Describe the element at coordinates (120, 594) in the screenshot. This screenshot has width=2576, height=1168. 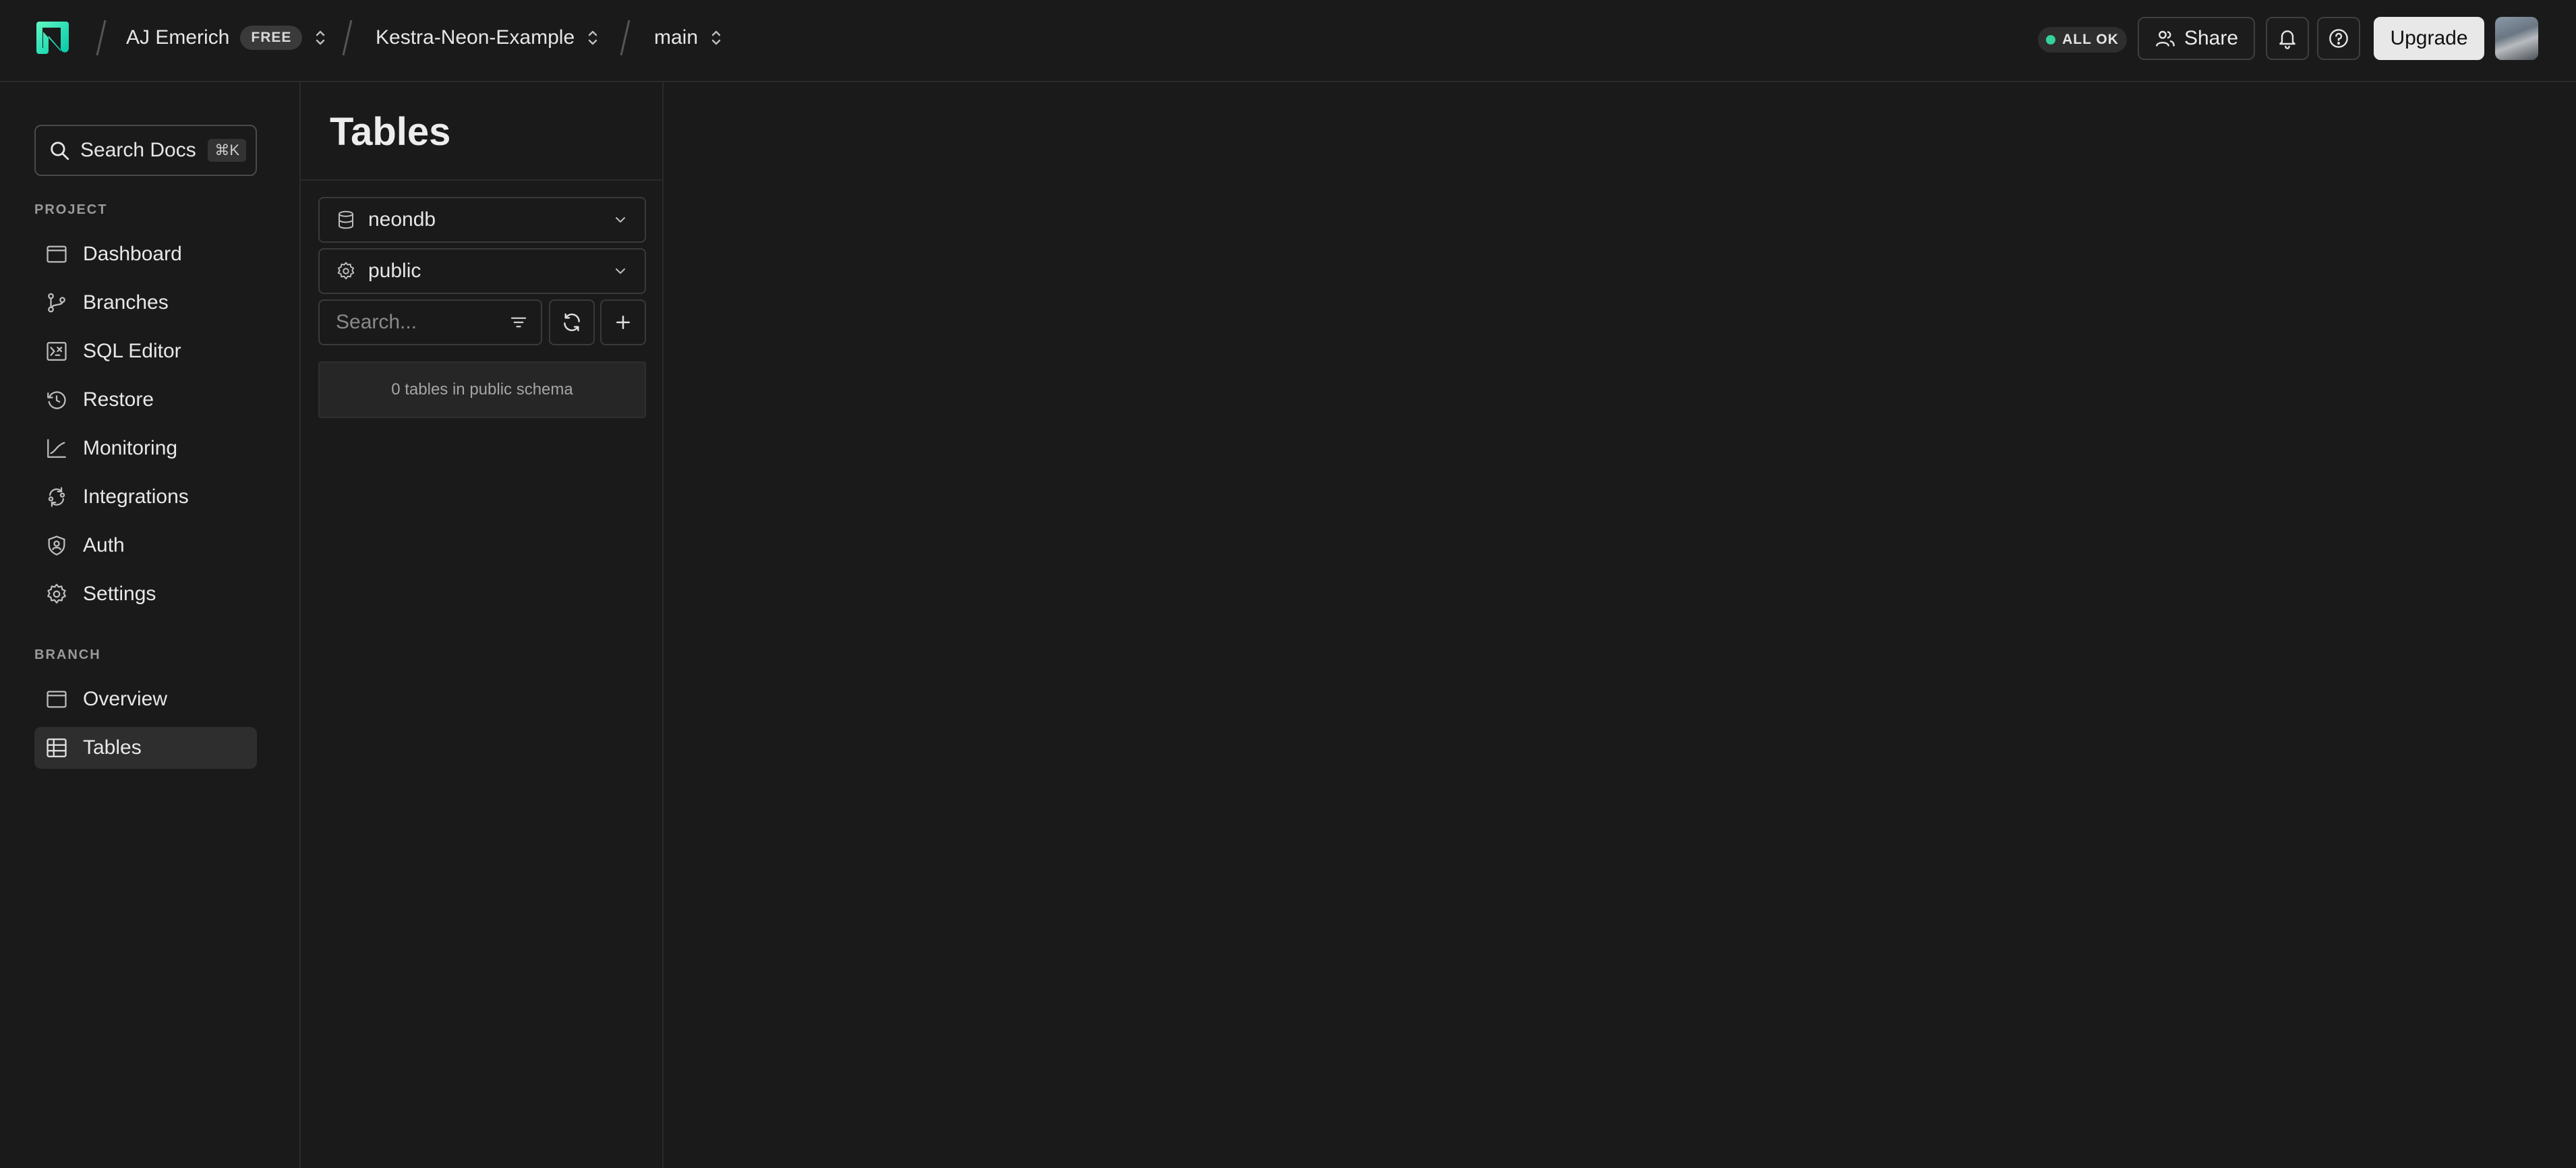
I see `sidebar-item-label: Settings` at that location.